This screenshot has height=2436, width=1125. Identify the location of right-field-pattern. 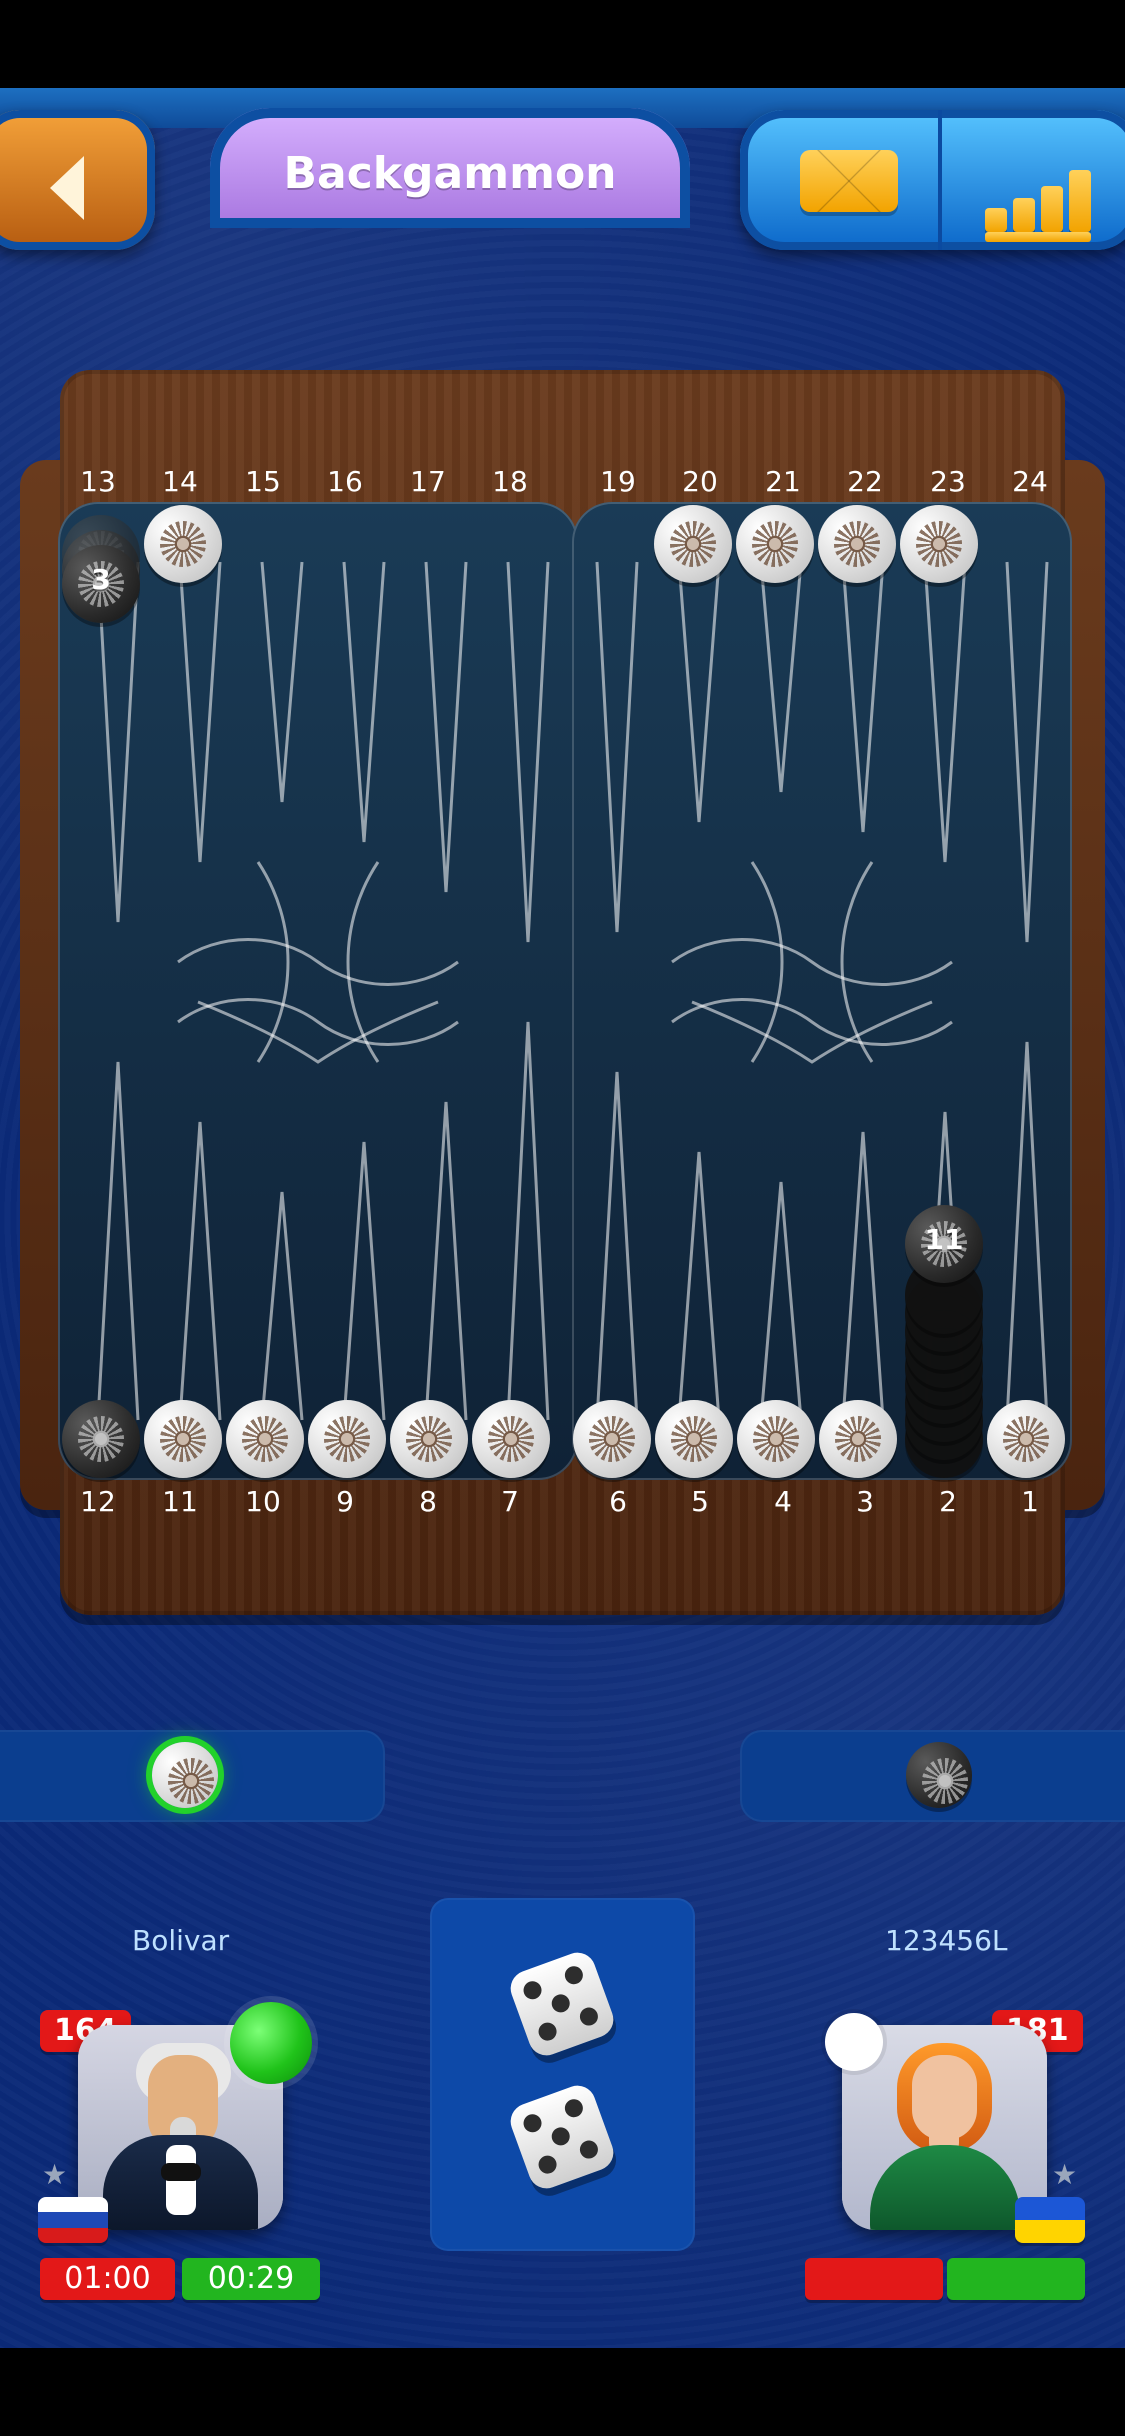
(822, 991).